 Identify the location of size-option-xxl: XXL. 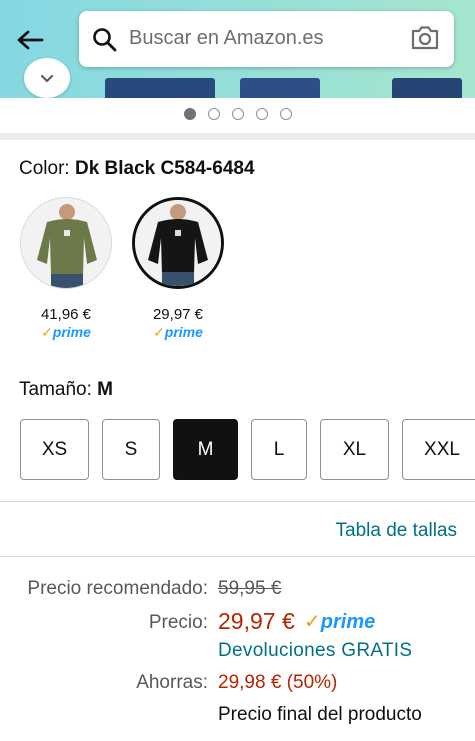
(438, 449).